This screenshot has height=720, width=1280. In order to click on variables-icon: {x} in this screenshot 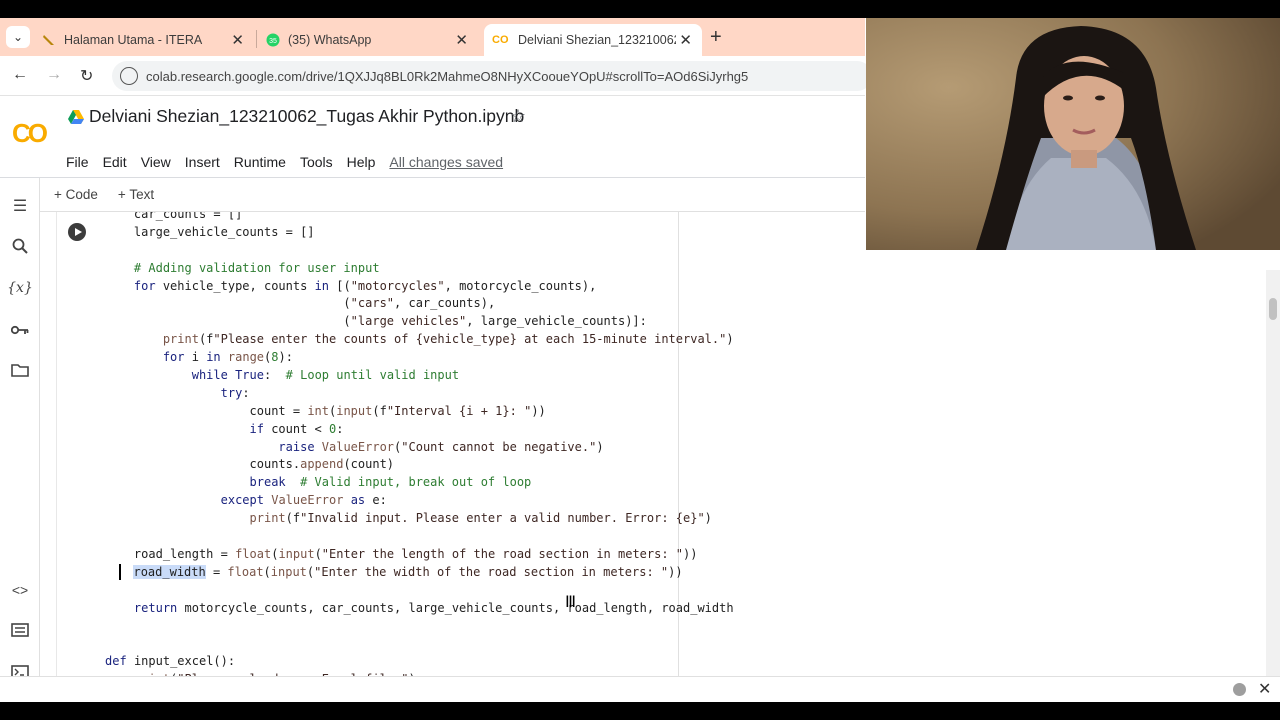, I will do `click(20, 288)`.